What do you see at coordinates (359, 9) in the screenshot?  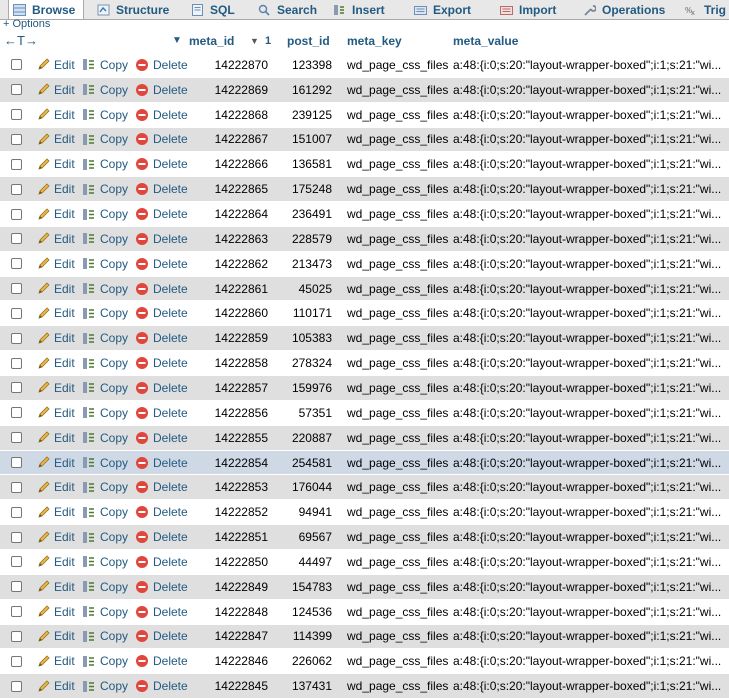 I see `tab-insert: Insert` at bounding box center [359, 9].